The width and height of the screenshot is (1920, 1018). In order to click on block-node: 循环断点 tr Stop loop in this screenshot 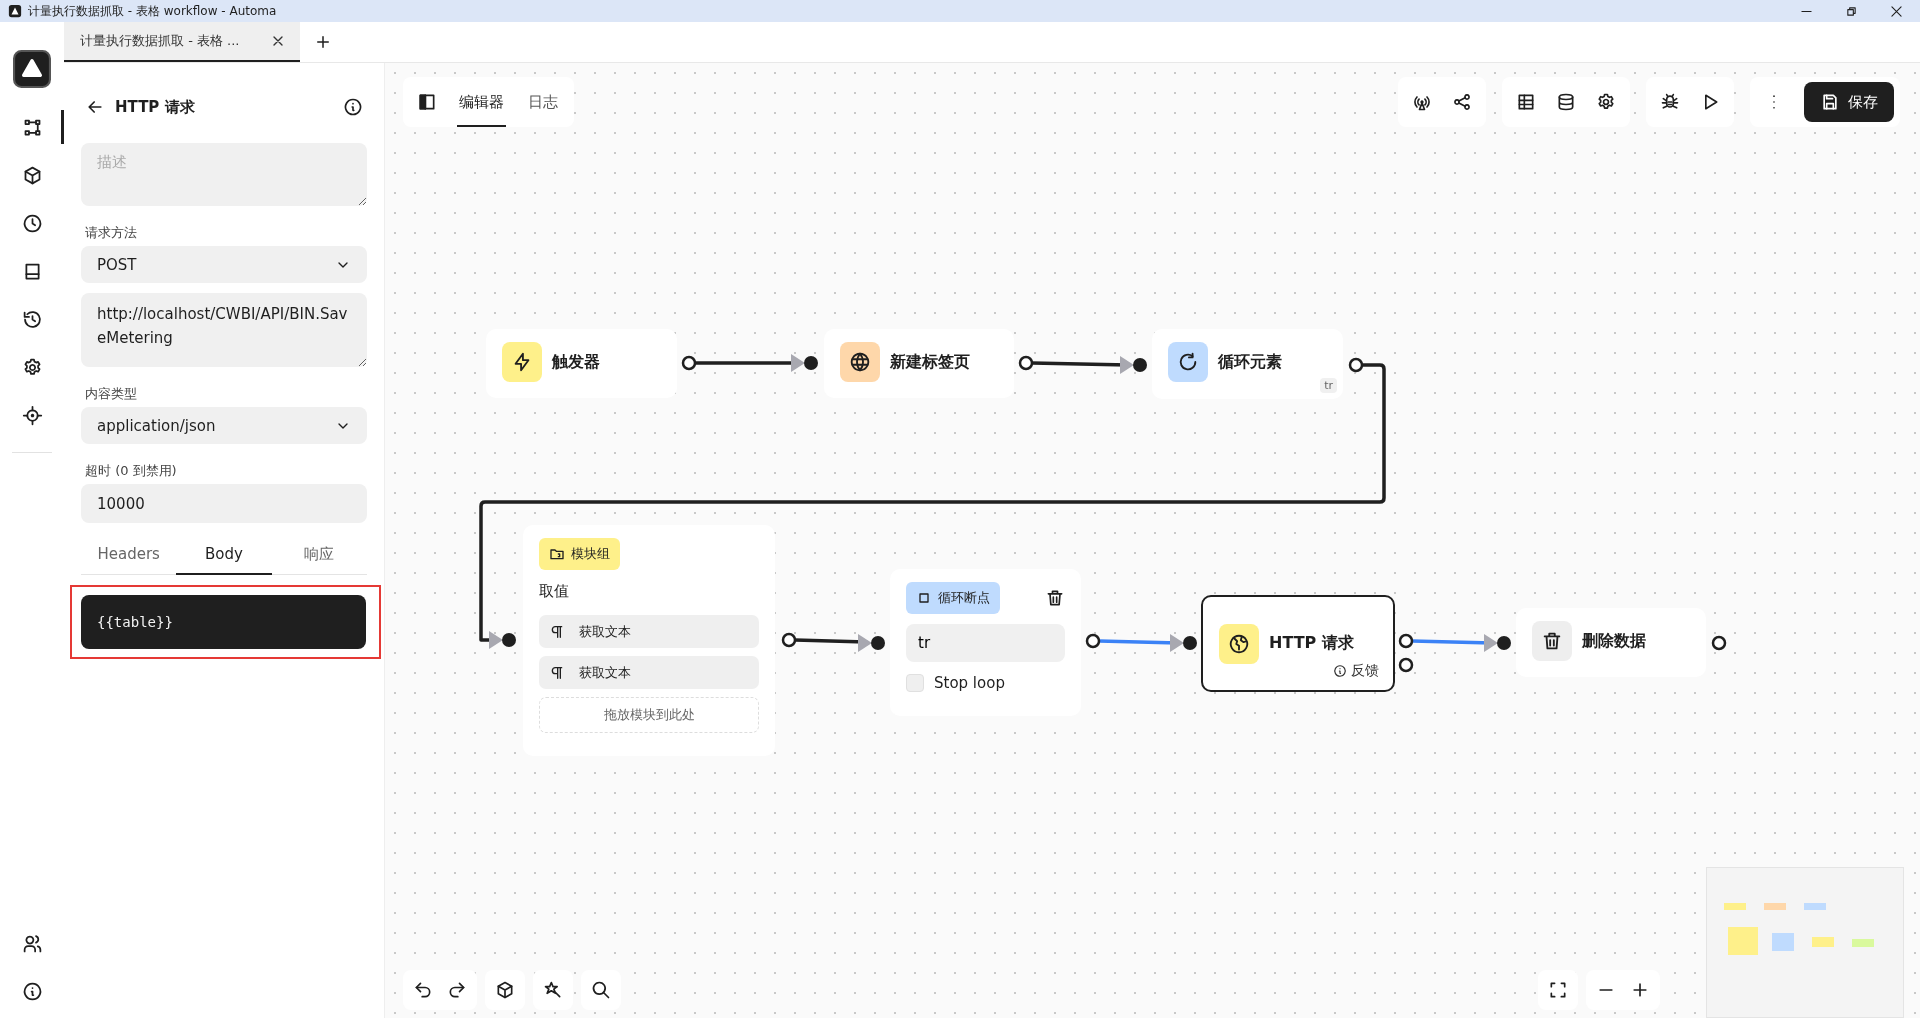, I will do `click(985, 642)`.